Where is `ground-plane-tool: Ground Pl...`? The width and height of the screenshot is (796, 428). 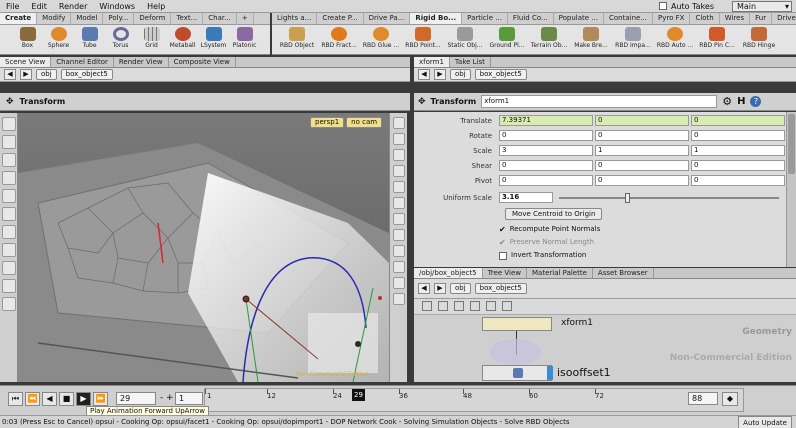
ground-plane-tool: Ground Pl... is located at coordinates (507, 39).